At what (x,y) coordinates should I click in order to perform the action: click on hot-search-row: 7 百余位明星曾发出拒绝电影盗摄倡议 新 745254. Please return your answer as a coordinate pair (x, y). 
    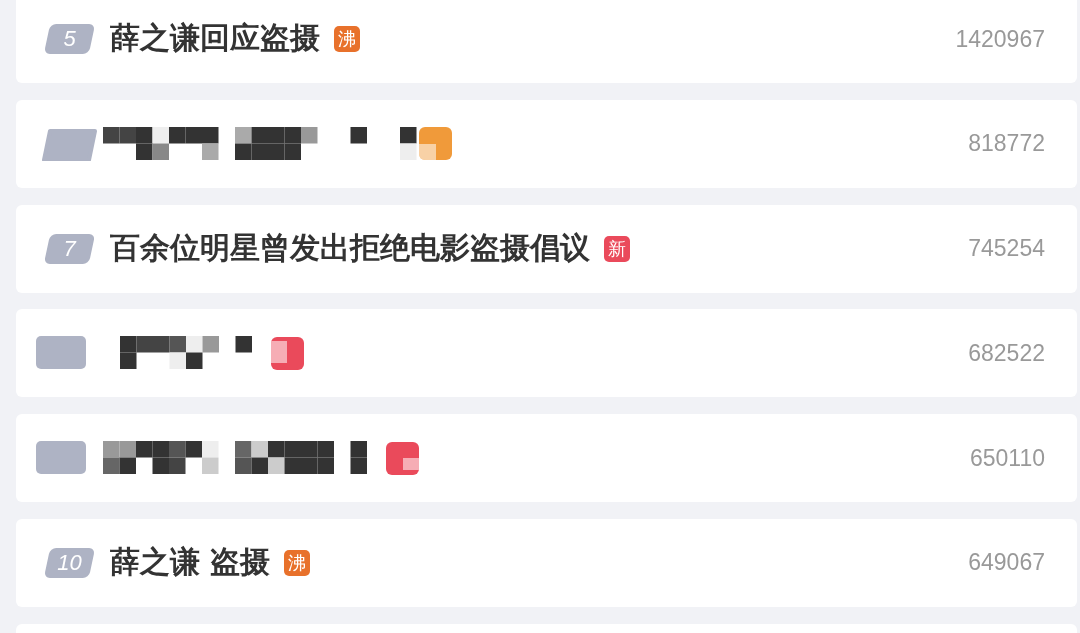
    Looking at the image, I should click on (546, 248).